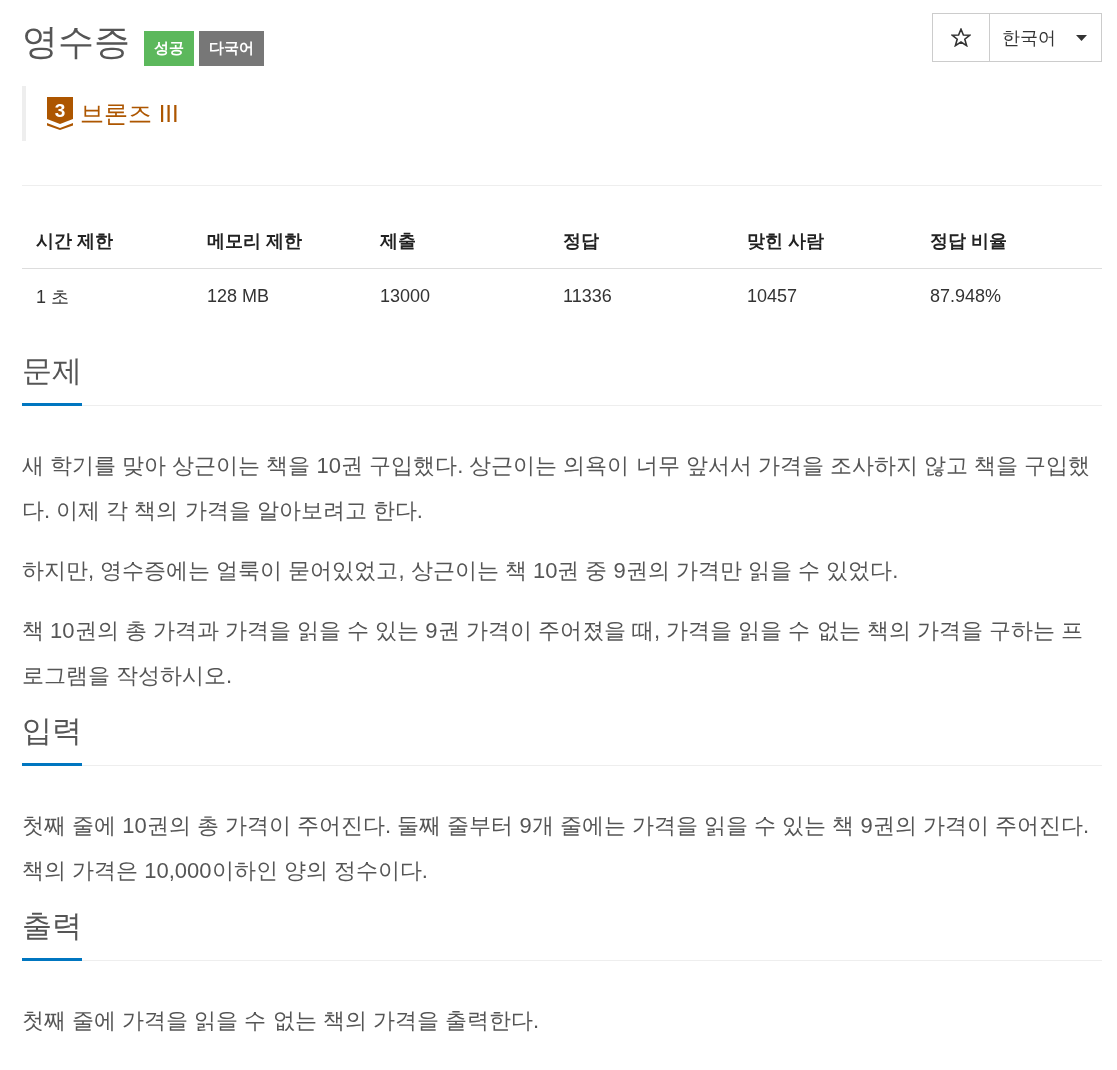  Describe the element at coordinates (772, 296) in the screenshot. I see `table-cell-text: 10457` at that location.